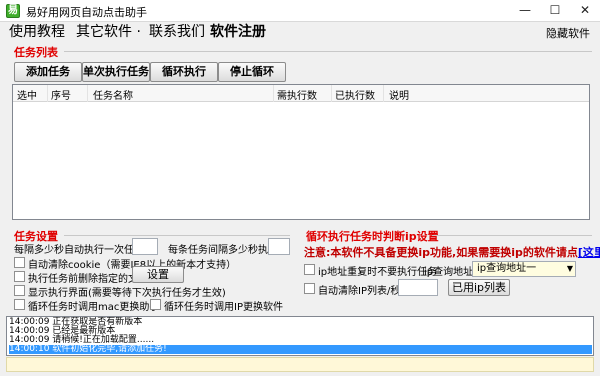 This screenshot has width=600, height=376. What do you see at coordinates (568, 33) in the screenshot?
I see `hide-software-link: 隐藏软件` at bounding box center [568, 33].